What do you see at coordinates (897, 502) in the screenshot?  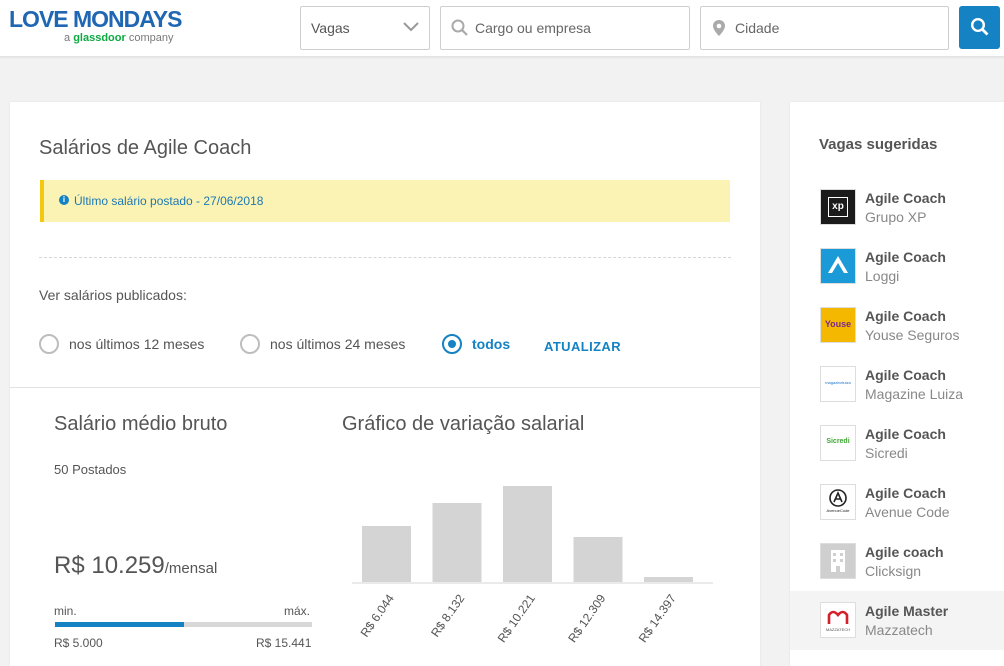 I see `job-item: AvenueCode Agile Coach Avenue Code` at bounding box center [897, 502].